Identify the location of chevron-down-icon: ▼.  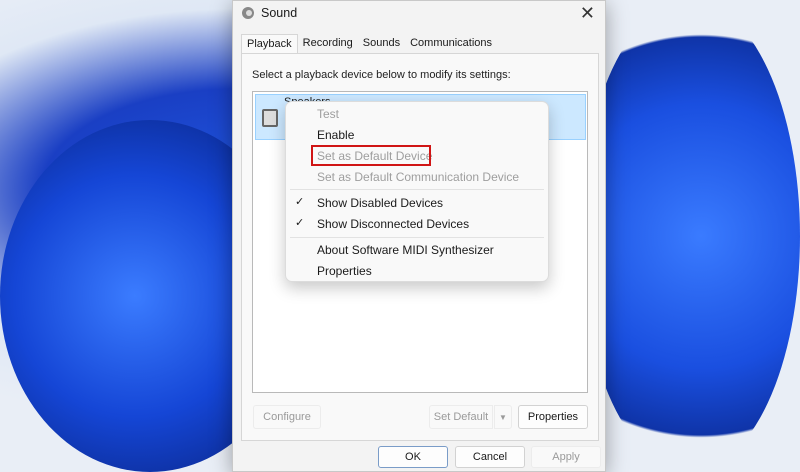
(503, 417).